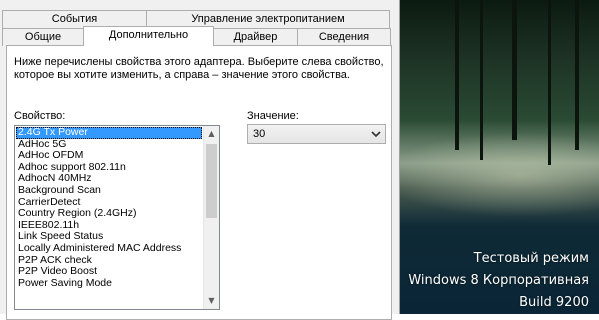 This screenshot has width=599, height=320. Describe the element at coordinates (148, 36) in the screenshot. I see `tab-advanced: Дополнительно` at that location.